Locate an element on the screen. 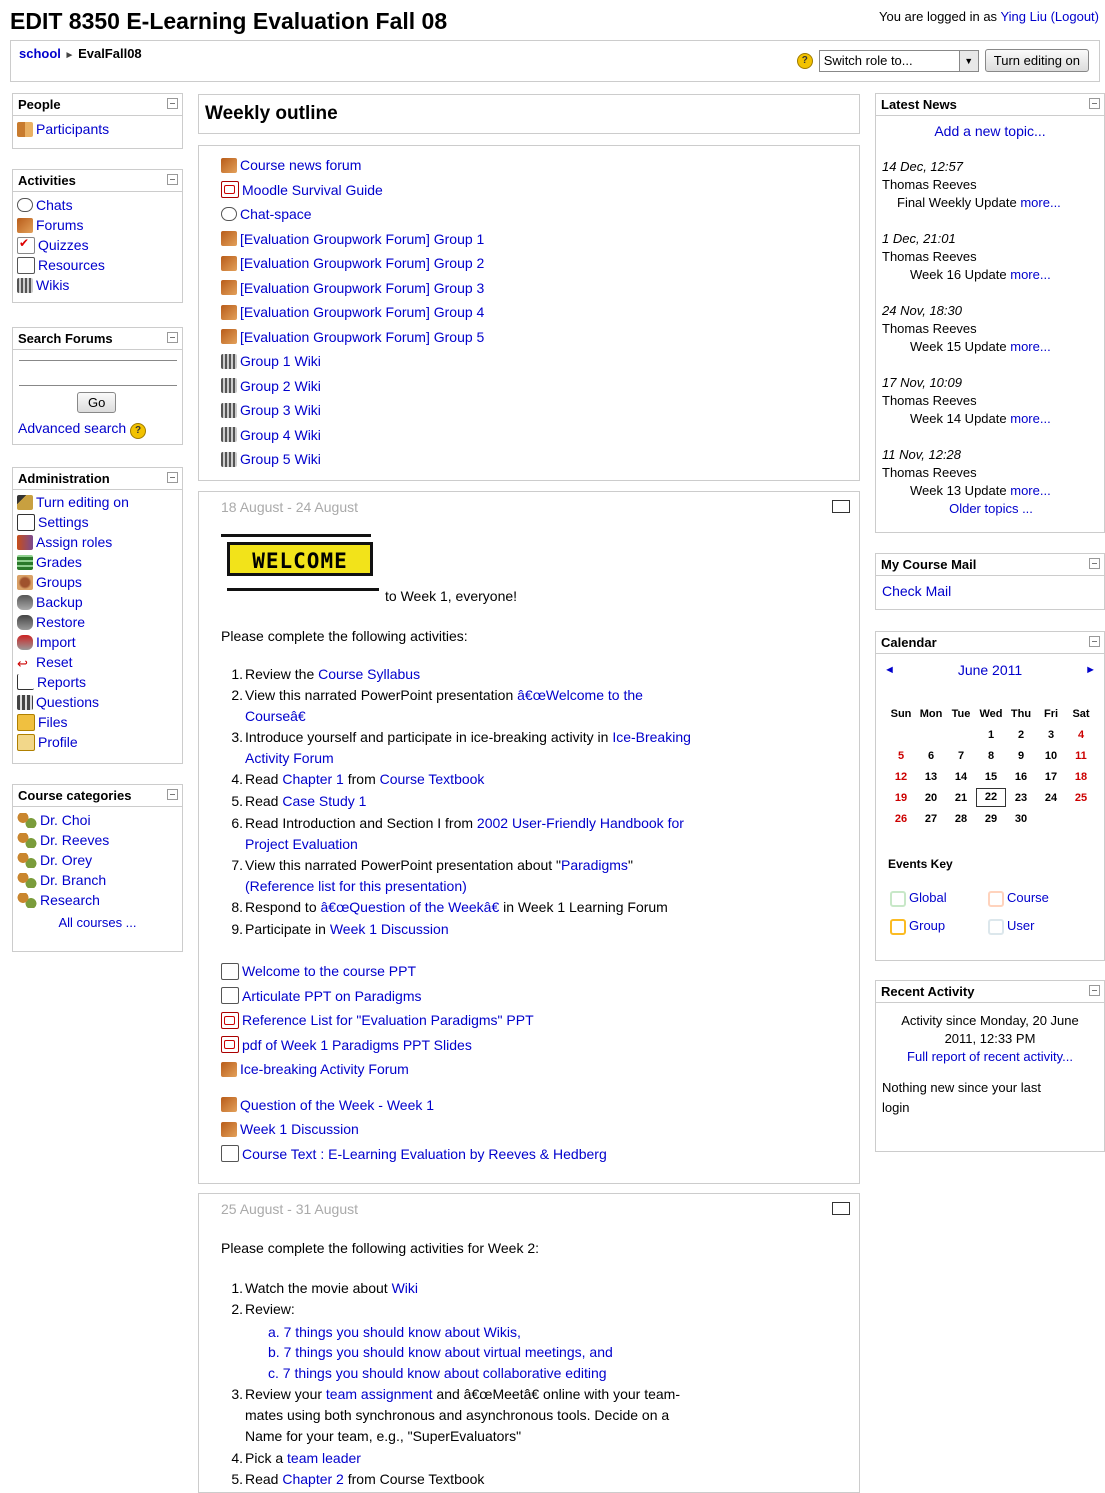  moodle-survival-guide-link: Moodle Survival Guide is located at coordinates (352, 190).